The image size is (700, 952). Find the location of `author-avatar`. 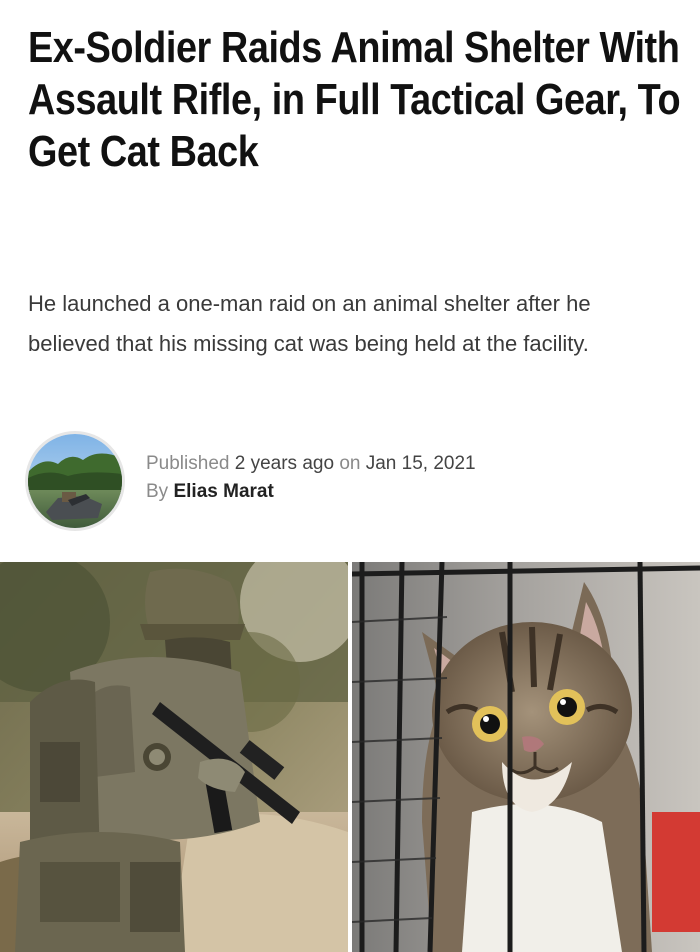

author-avatar is located at coordinates (75, 481).